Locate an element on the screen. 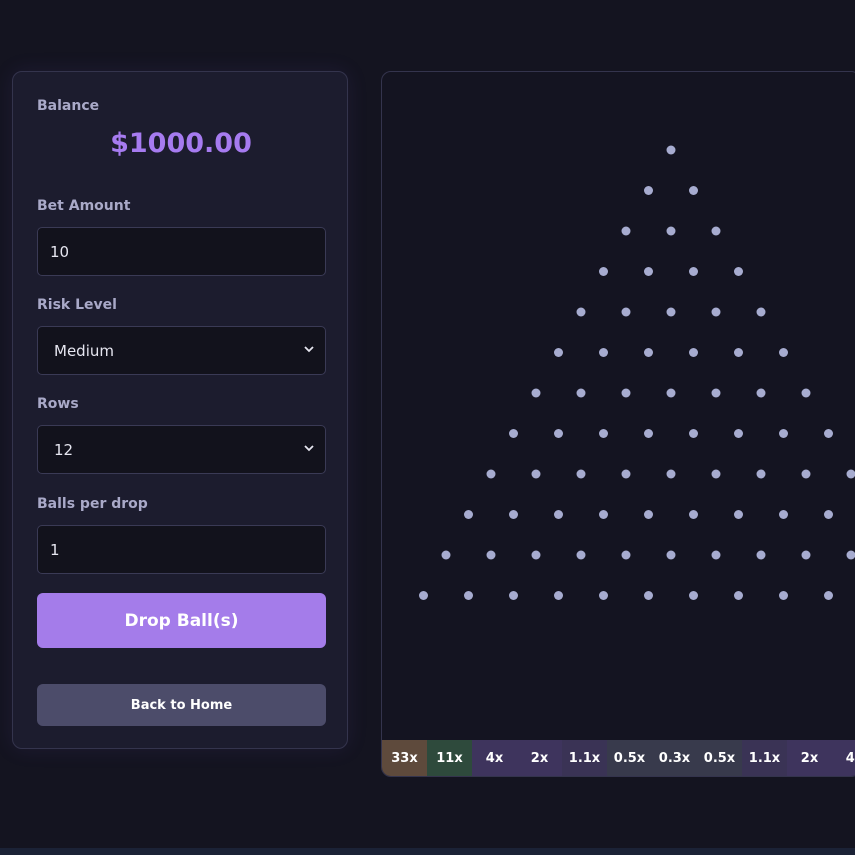 This screenshot has height=855, width=855. drop-balls-button: Drop Ball(s) is located at coordinates (181, 620).